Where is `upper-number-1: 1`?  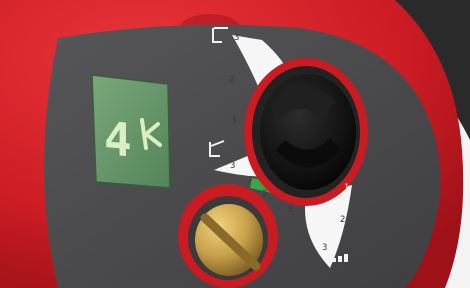 upper-number-1: 1 is located at coordinates (234, 120).